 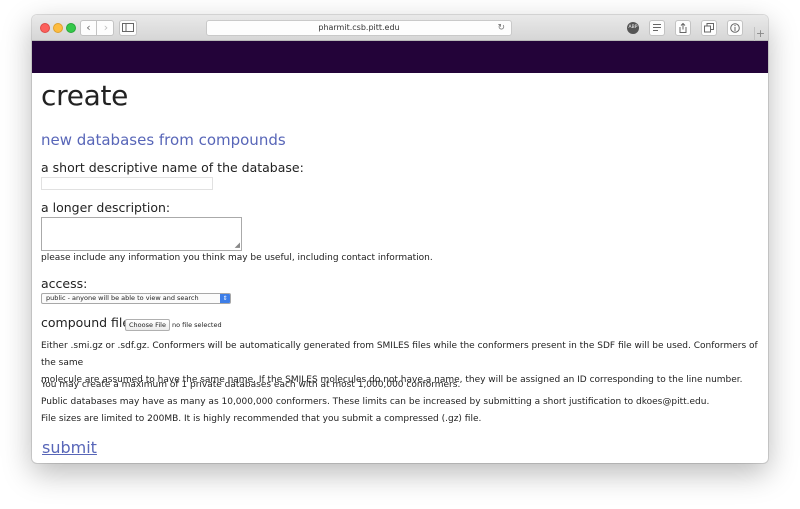 I want to click on access-label: access:, so click(x=64, y=283).